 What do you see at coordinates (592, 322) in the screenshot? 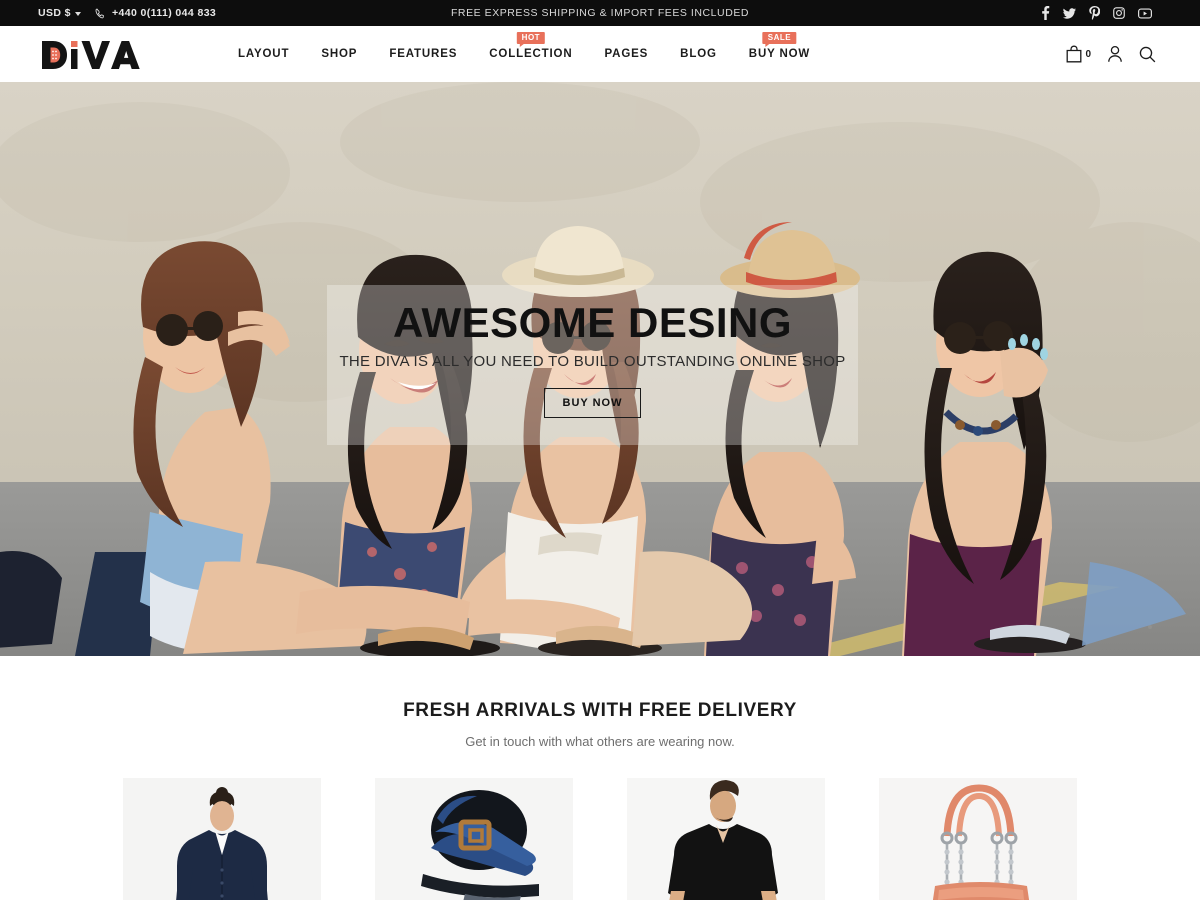
I see `hero-title: AWESOME DESING` at bounding box center [592, 322].